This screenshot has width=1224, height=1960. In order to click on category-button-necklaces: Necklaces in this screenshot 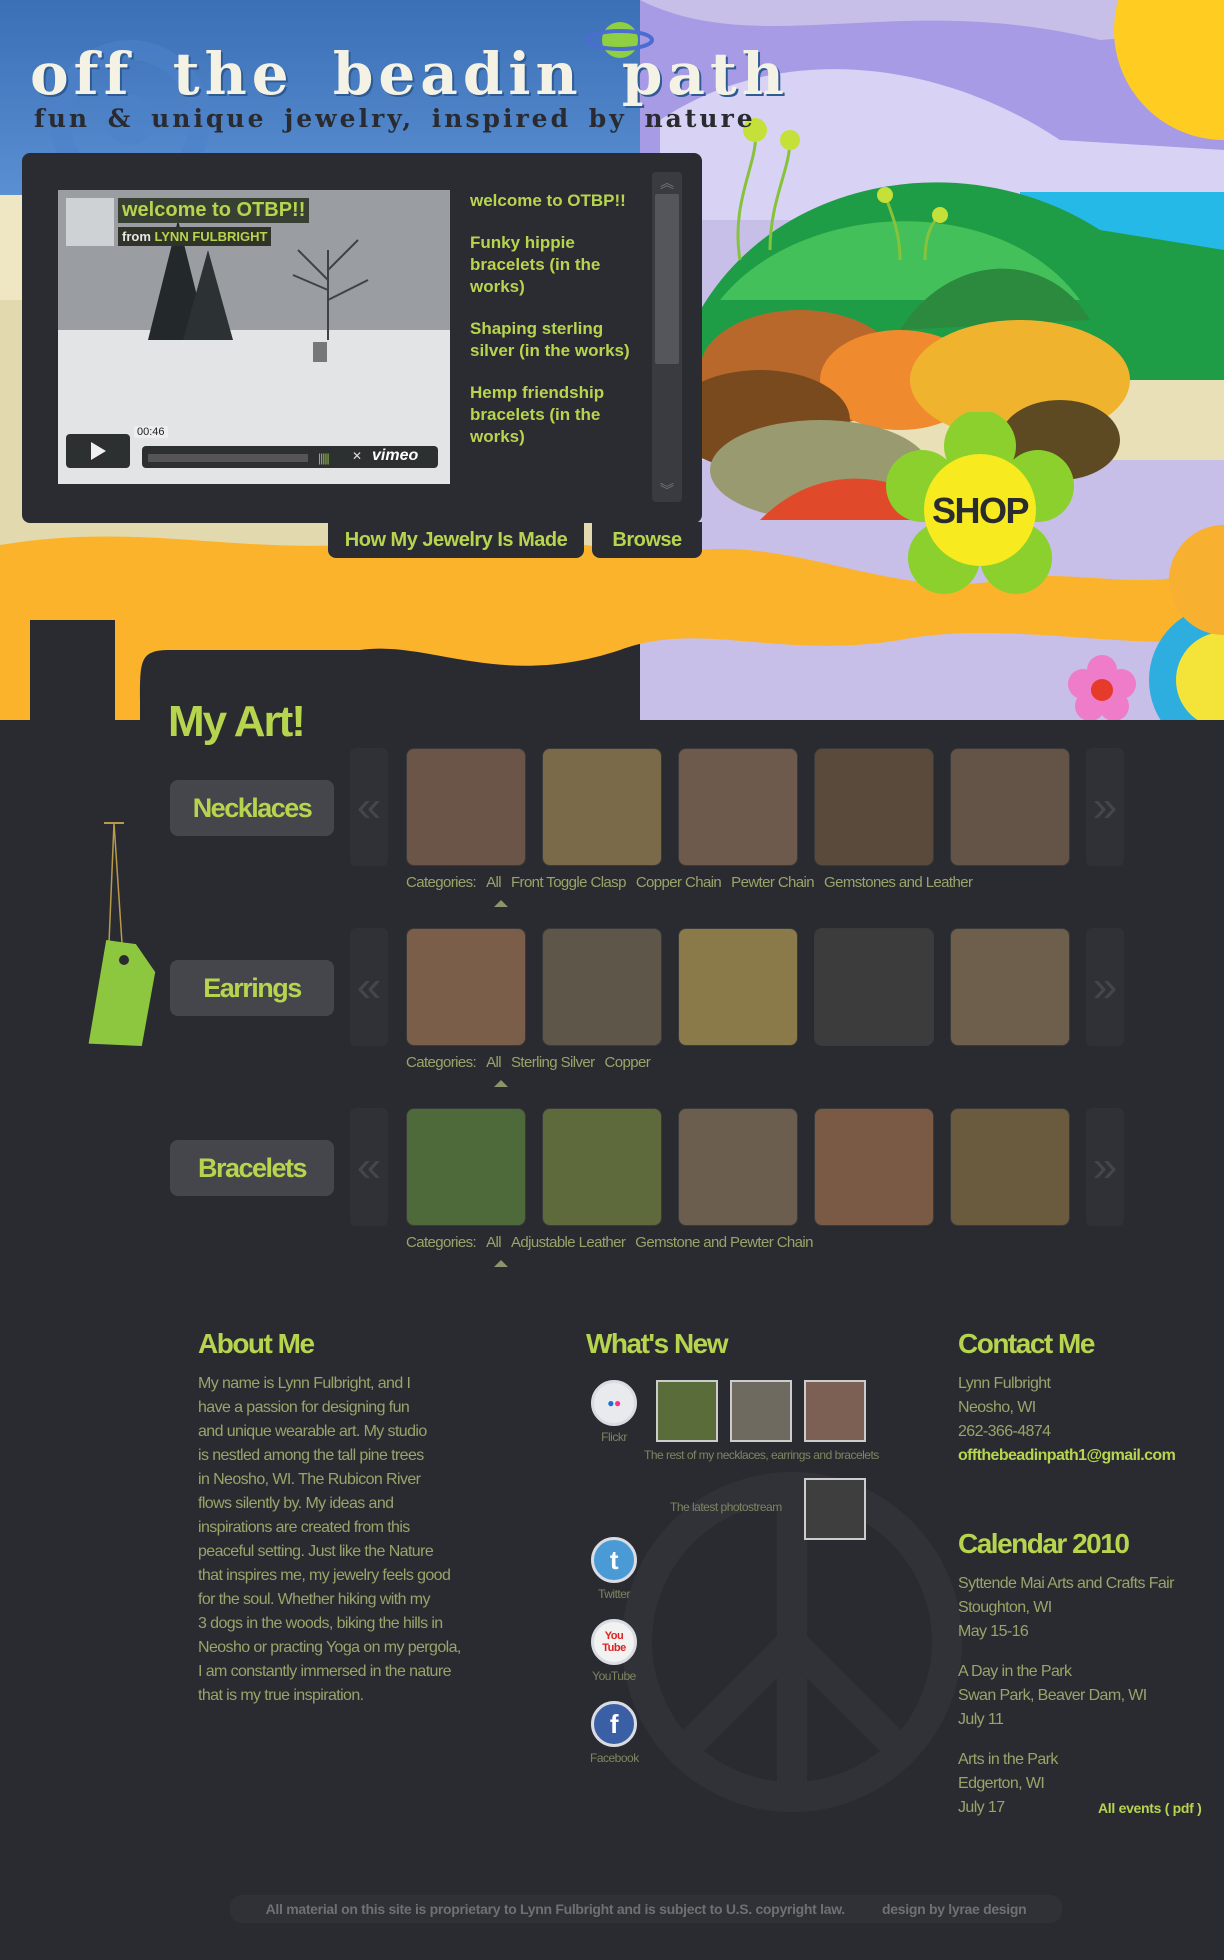, I will do `click(252, 808)`.